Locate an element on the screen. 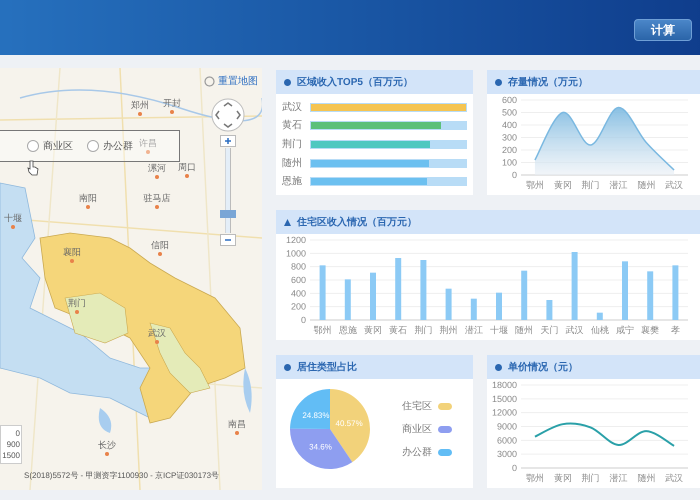  panel-title: 区域收入TOP5（百万元） is located at coordinates (355, 83).